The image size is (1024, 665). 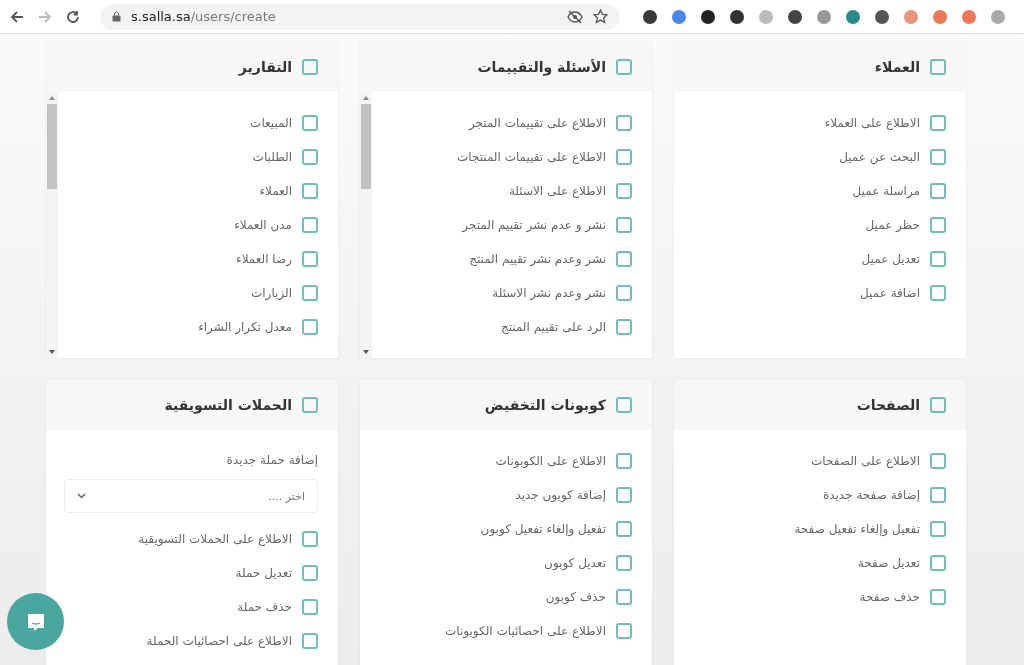 What do you see at coordinates (872, 123) in the screenshot?
I see `permission-label: الاطلاع على العملاء` at bounding box center [872, 123].